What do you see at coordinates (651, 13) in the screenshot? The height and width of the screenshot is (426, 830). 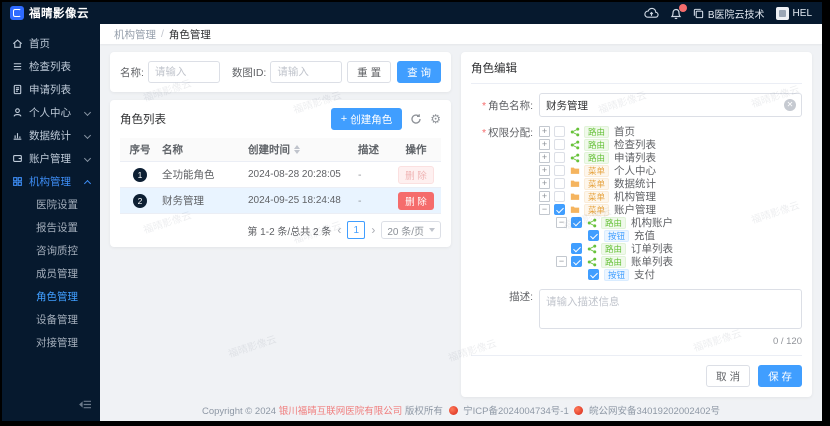 I see `cloud-upload-icon` at bounding box center [651, 13].